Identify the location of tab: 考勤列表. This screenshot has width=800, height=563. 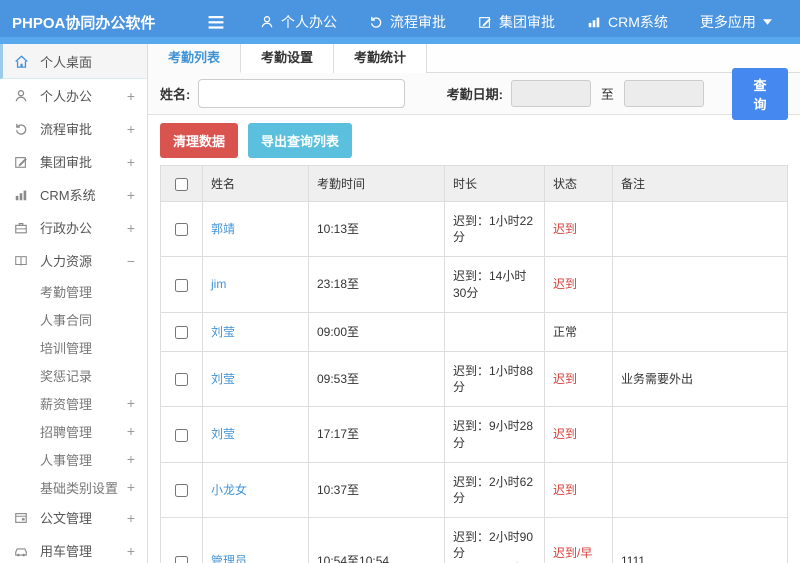
(195, 58).